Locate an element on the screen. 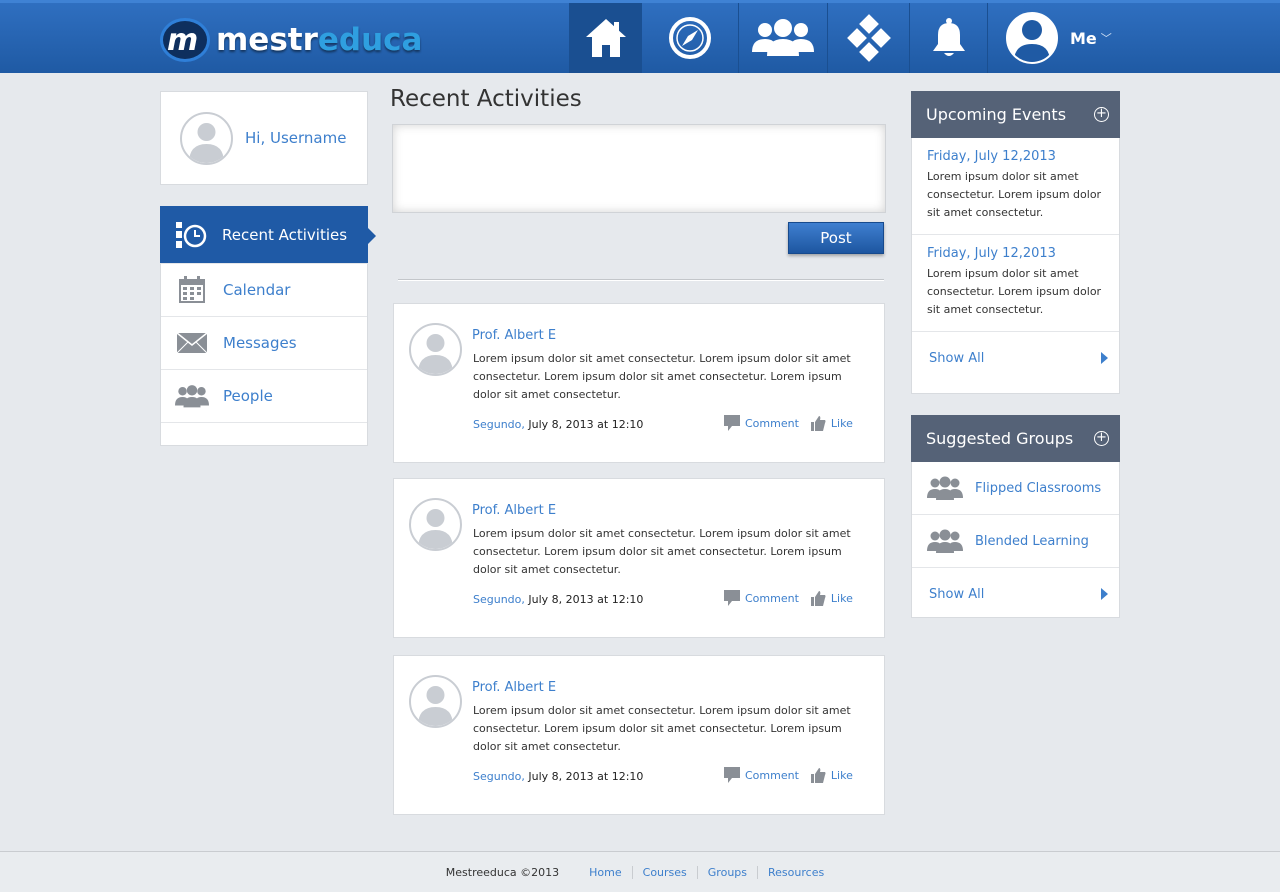 The height and width of the screenshot is (892, 1280). sidebar-item-people: People is located at coordinates (264, 396).